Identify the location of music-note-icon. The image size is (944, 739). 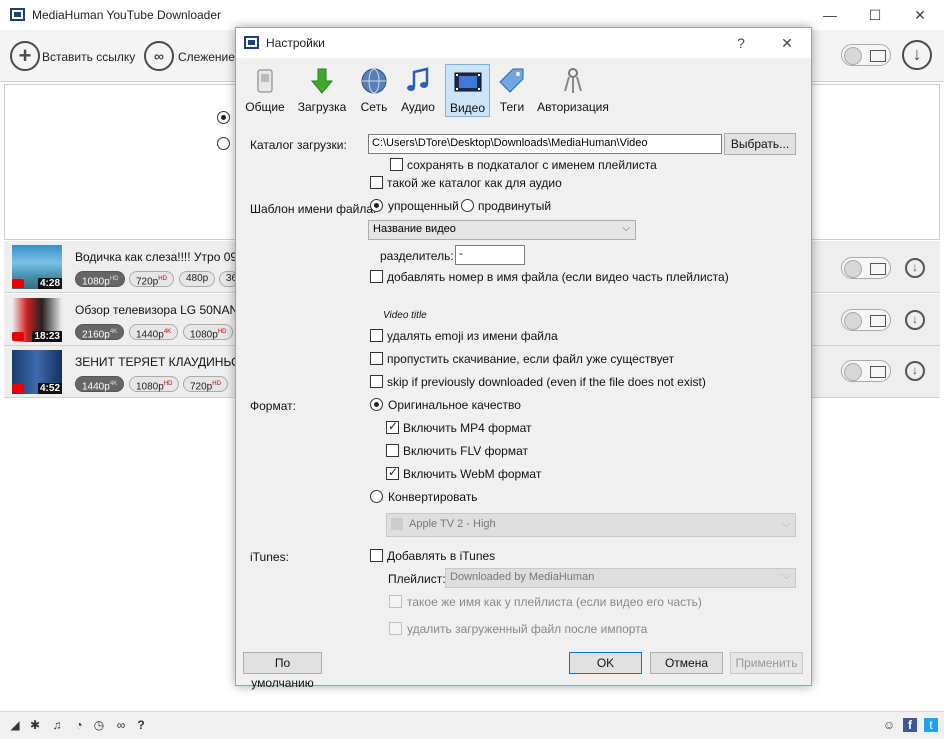
(418, 79).